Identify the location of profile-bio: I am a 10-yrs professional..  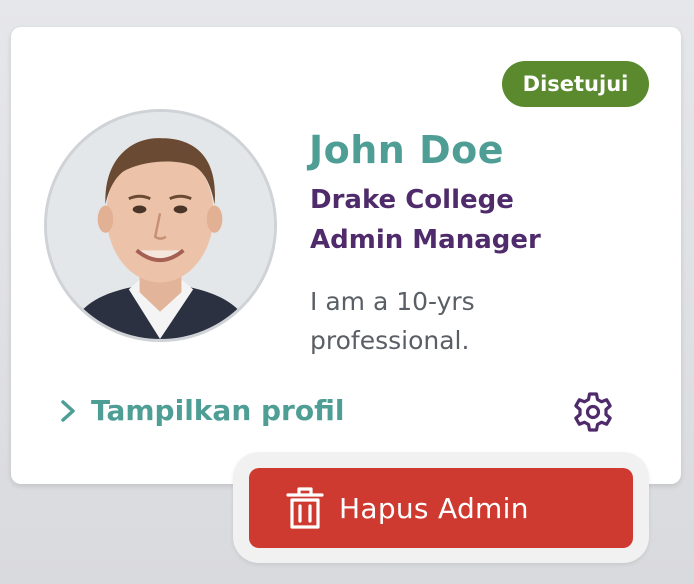
(392, 321).